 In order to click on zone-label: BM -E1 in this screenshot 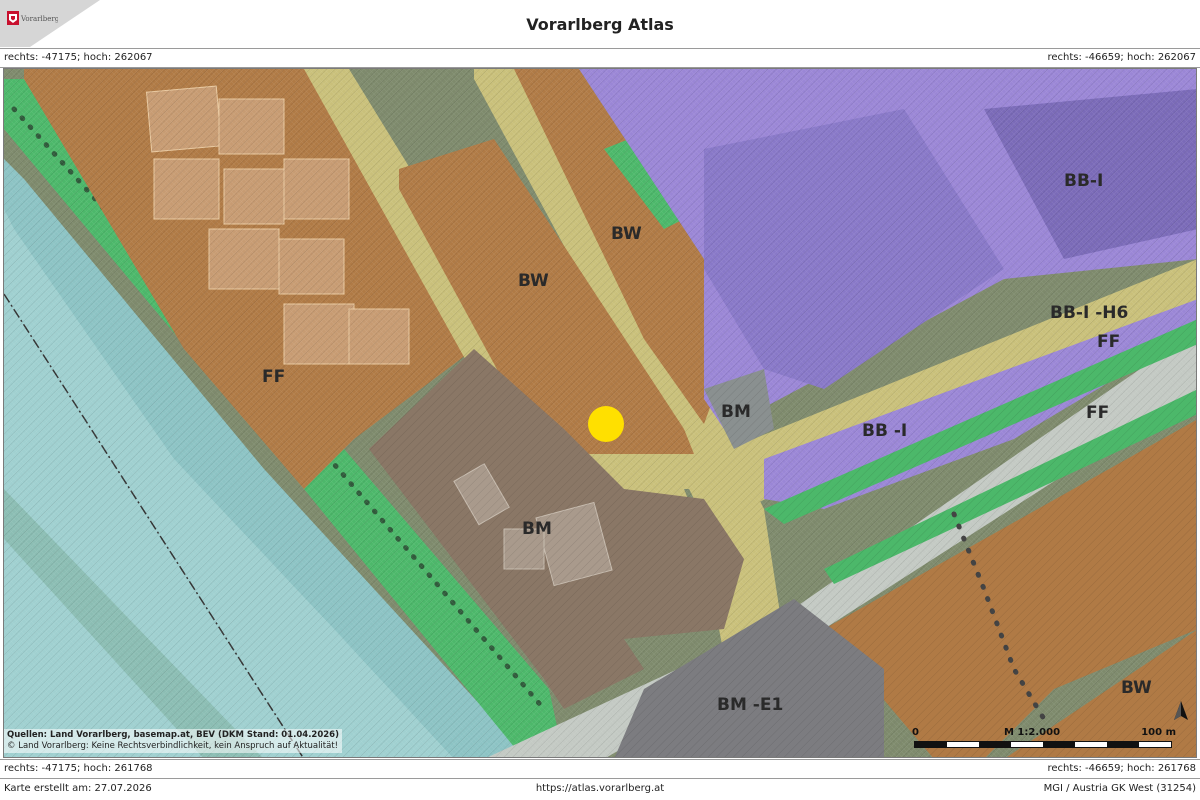, I will do `click(750, 705)`.